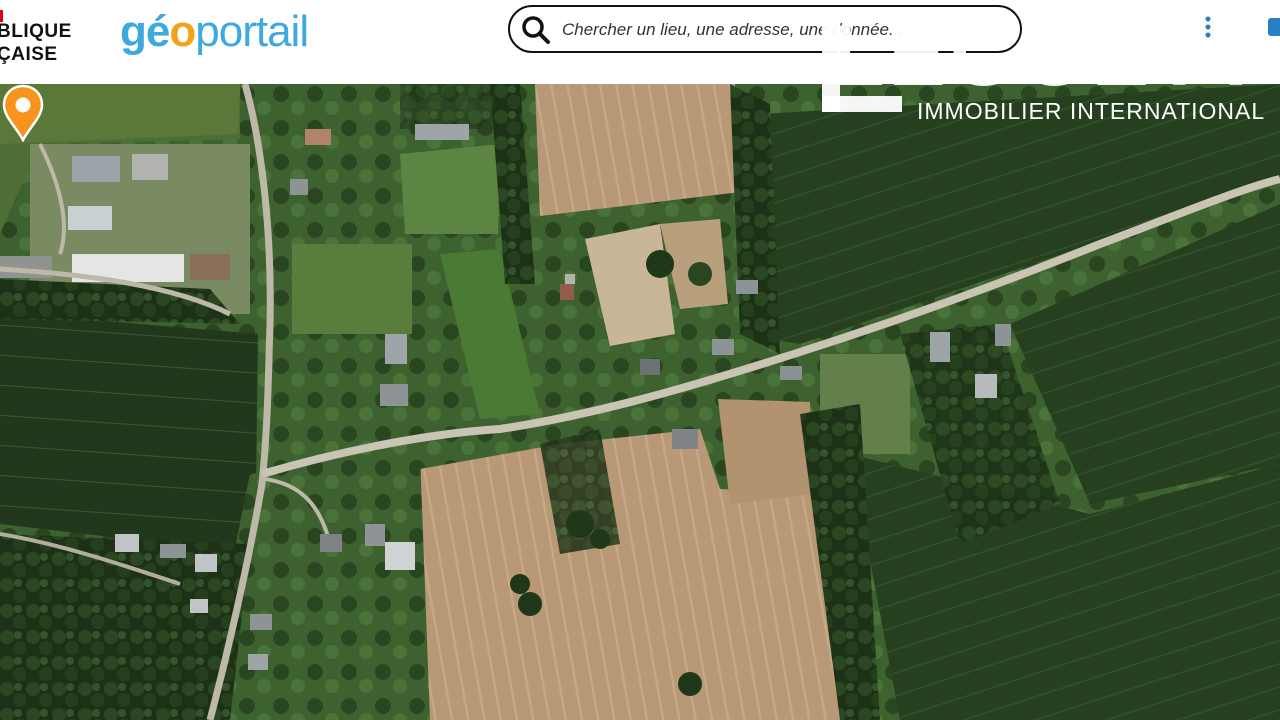 This screenshot has width=1280, height=720. I want to click on republic-line-2: ÇAISE, so click(29, 54).